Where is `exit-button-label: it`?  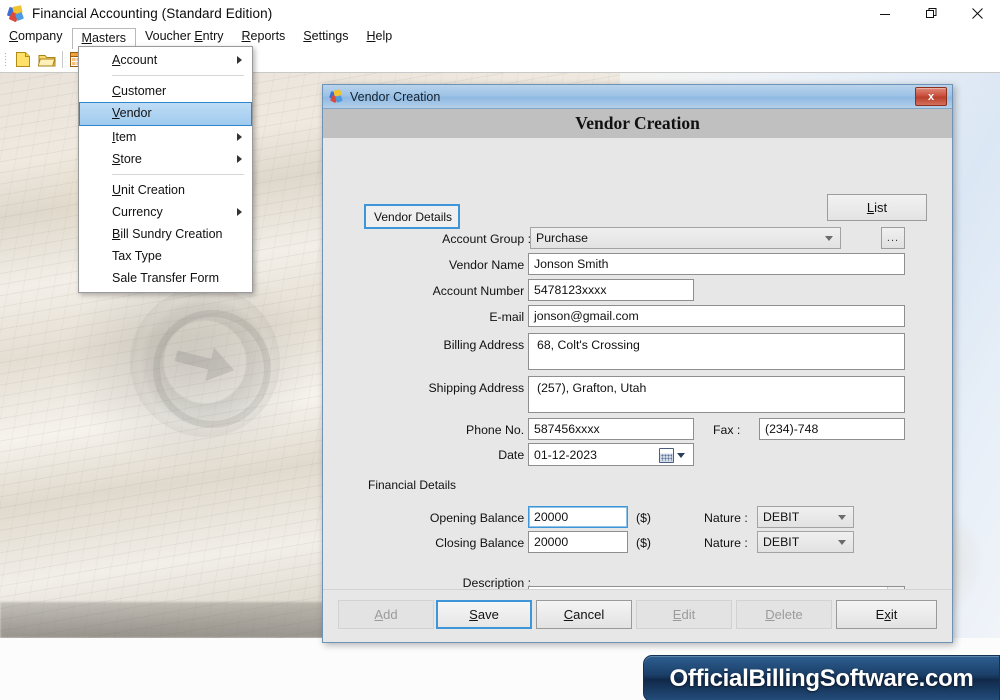 exit-button-label: it is located at coordinates (894, 614).